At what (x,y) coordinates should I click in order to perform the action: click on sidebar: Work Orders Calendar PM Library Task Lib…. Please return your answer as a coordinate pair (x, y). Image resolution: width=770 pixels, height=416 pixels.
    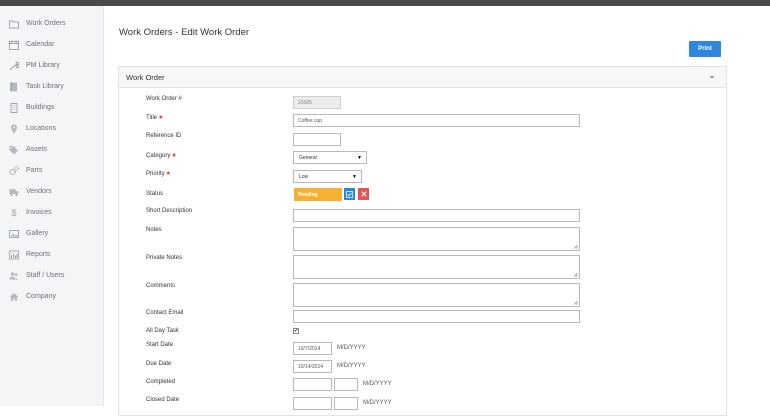
    Looking at the image, I should click on (52, 206).